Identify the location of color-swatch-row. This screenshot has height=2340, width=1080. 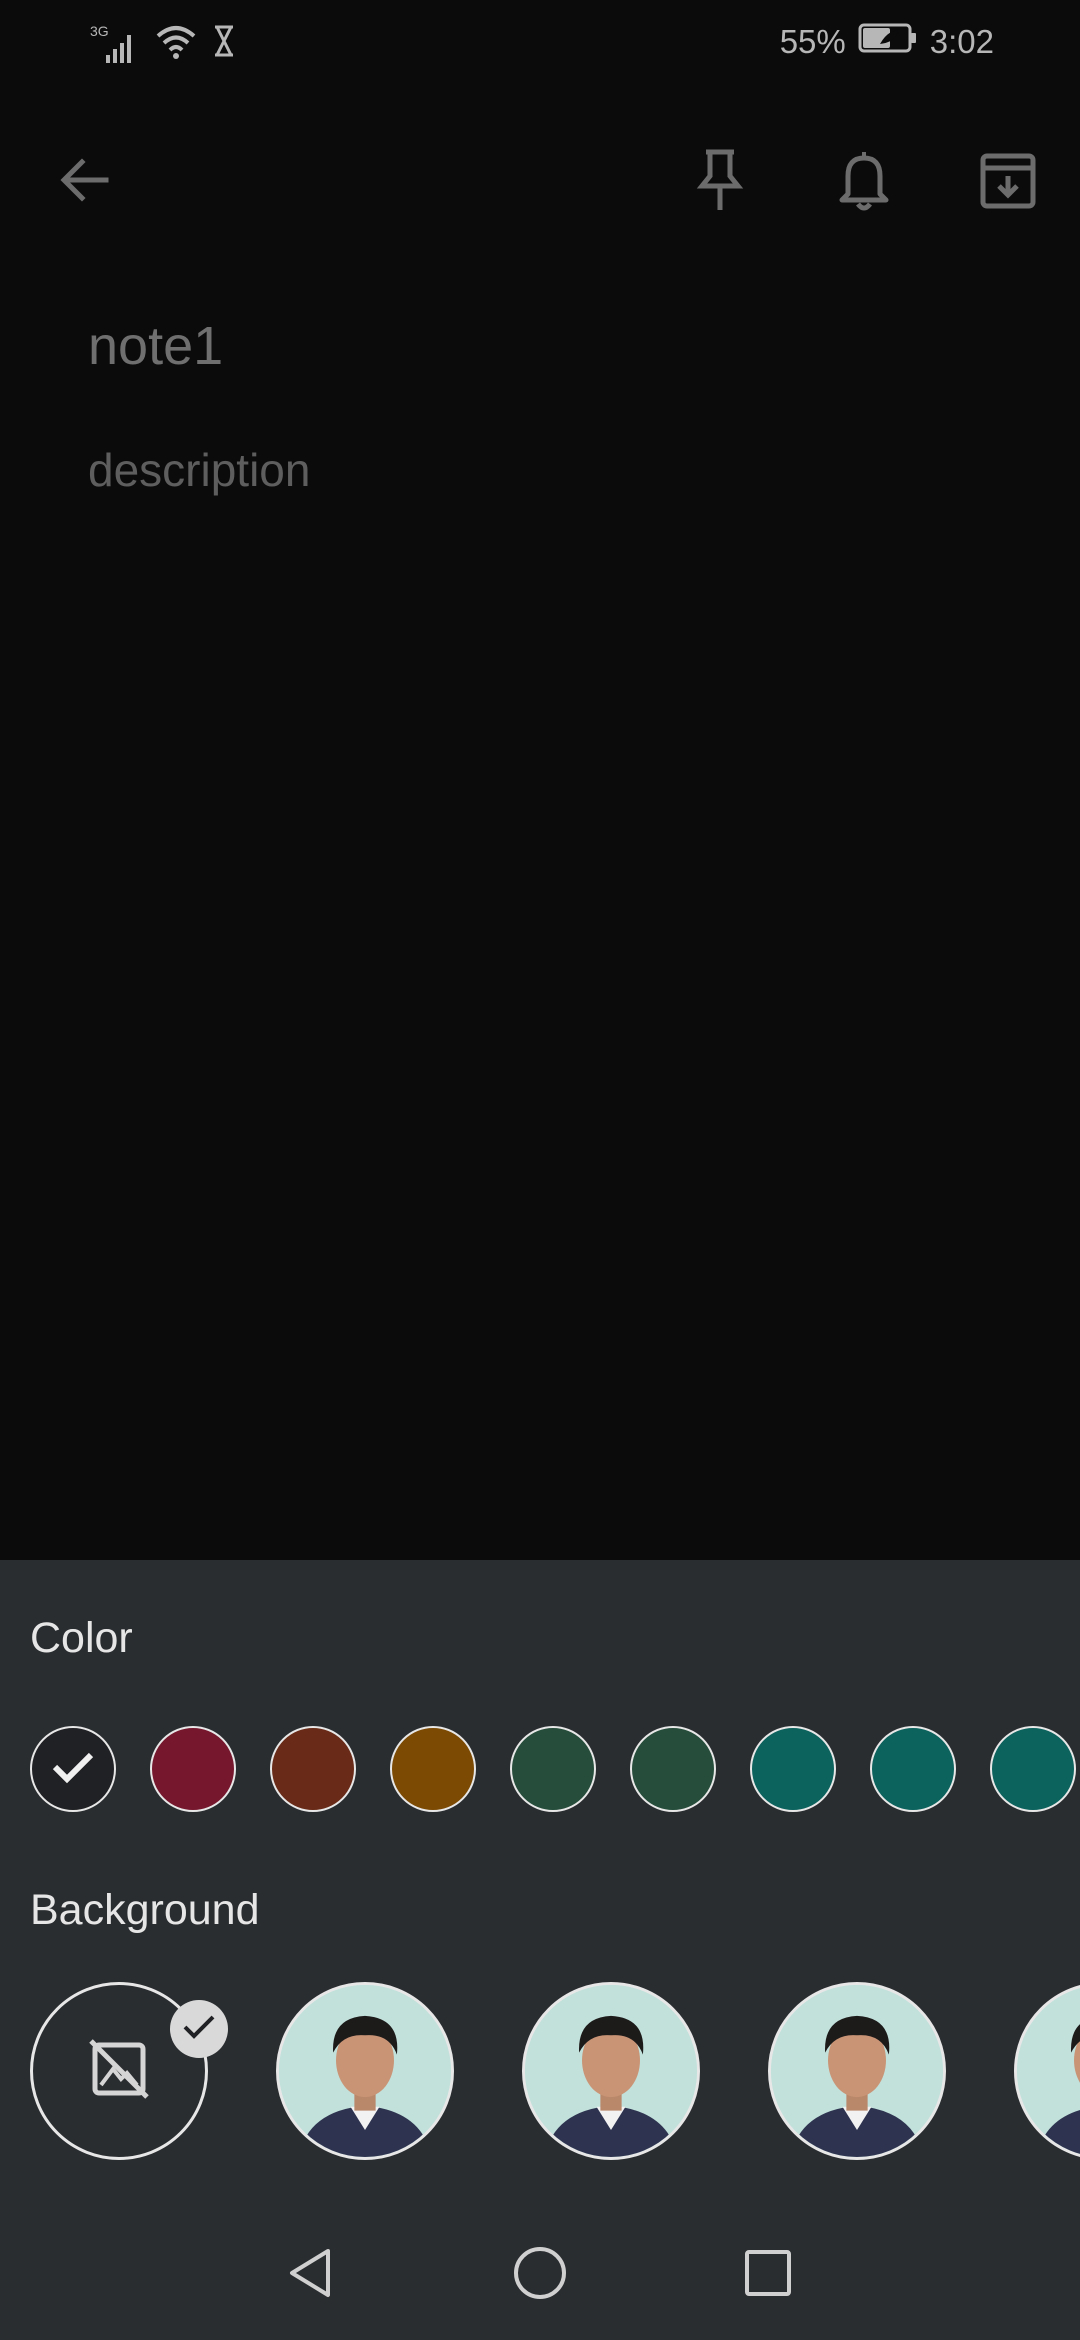
(555, 1772).